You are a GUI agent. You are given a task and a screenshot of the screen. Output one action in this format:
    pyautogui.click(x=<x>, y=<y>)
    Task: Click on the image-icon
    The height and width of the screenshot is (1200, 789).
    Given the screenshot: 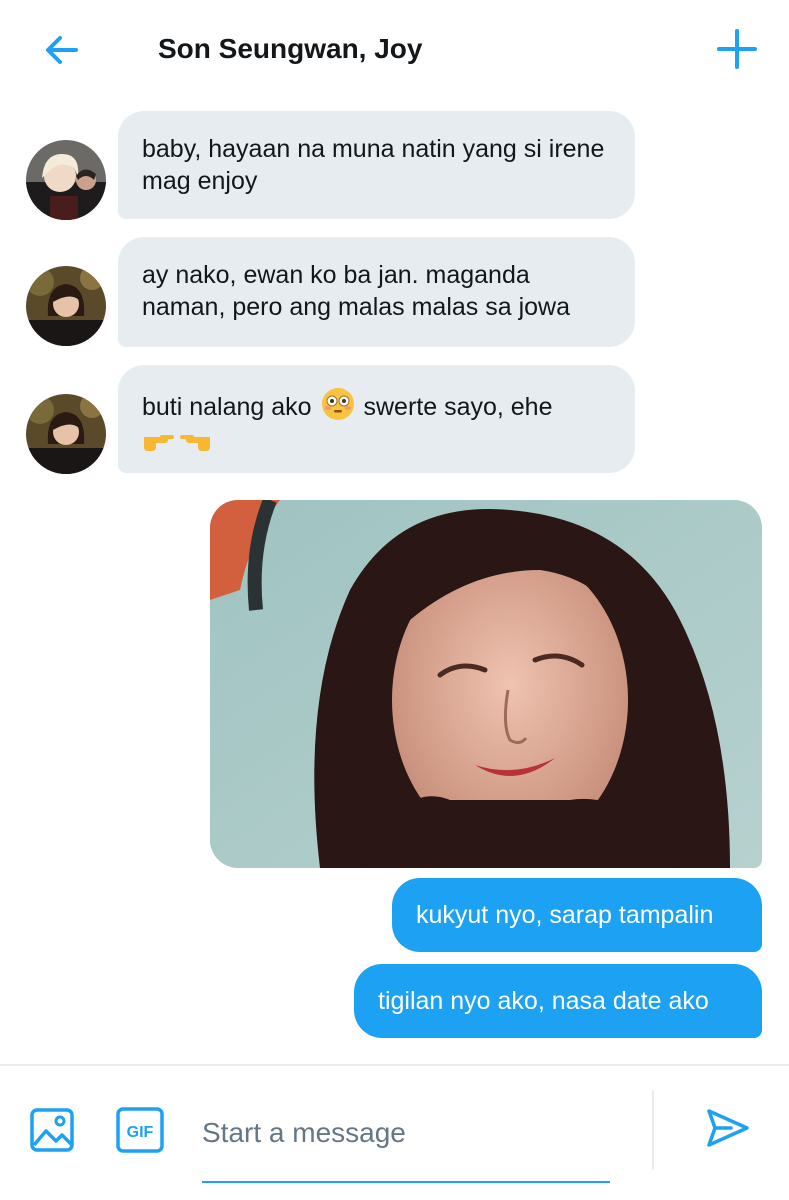 What is the action you would take?
    pyautogui.click(x=52, y=1130)
    